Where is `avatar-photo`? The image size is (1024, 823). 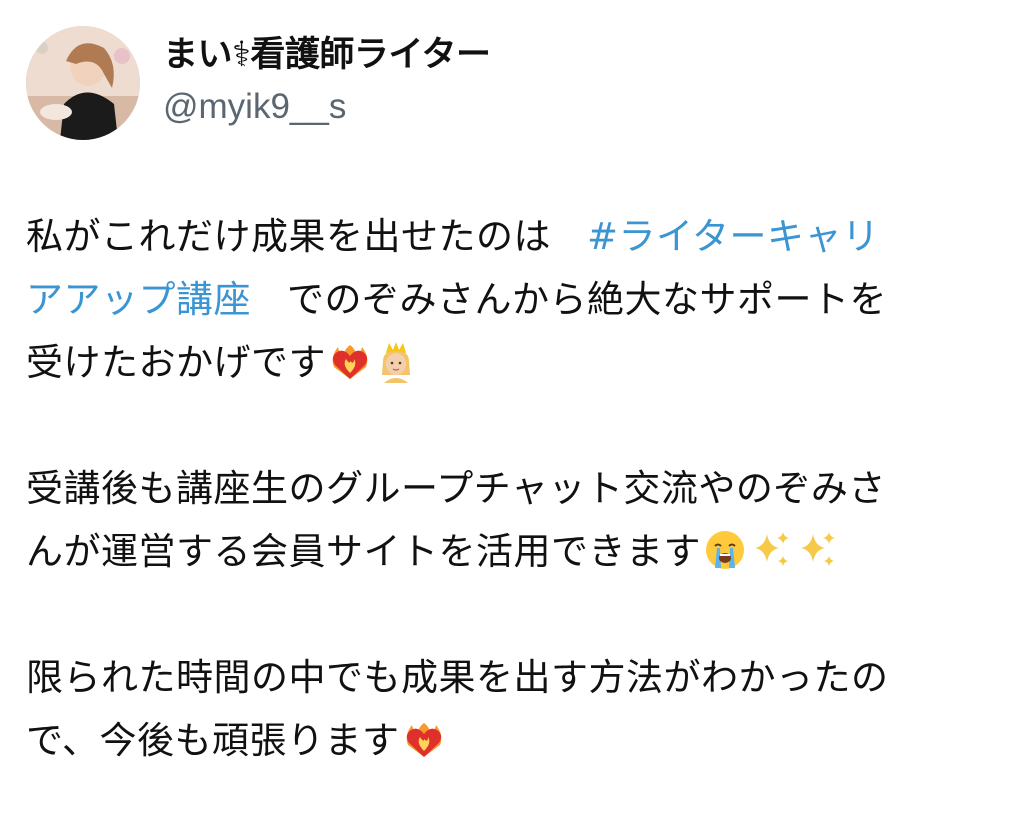 avatar-photo is located at coordinates (83, 83).